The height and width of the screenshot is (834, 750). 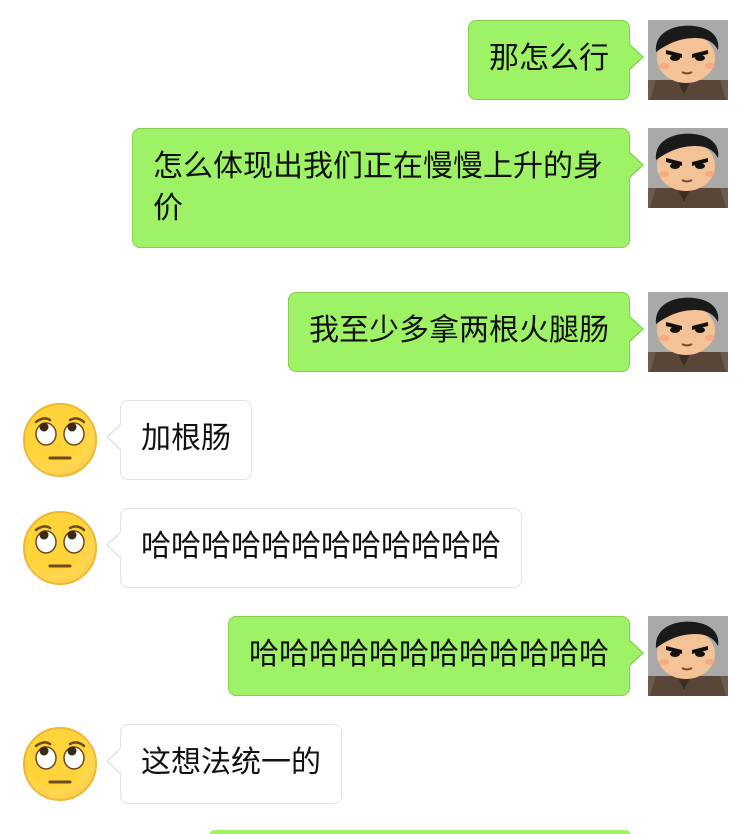 I want to click on outgoing-message-bubble: 怎么体现出我们正在慢慢上升的身价, so click(x=388, y=188).